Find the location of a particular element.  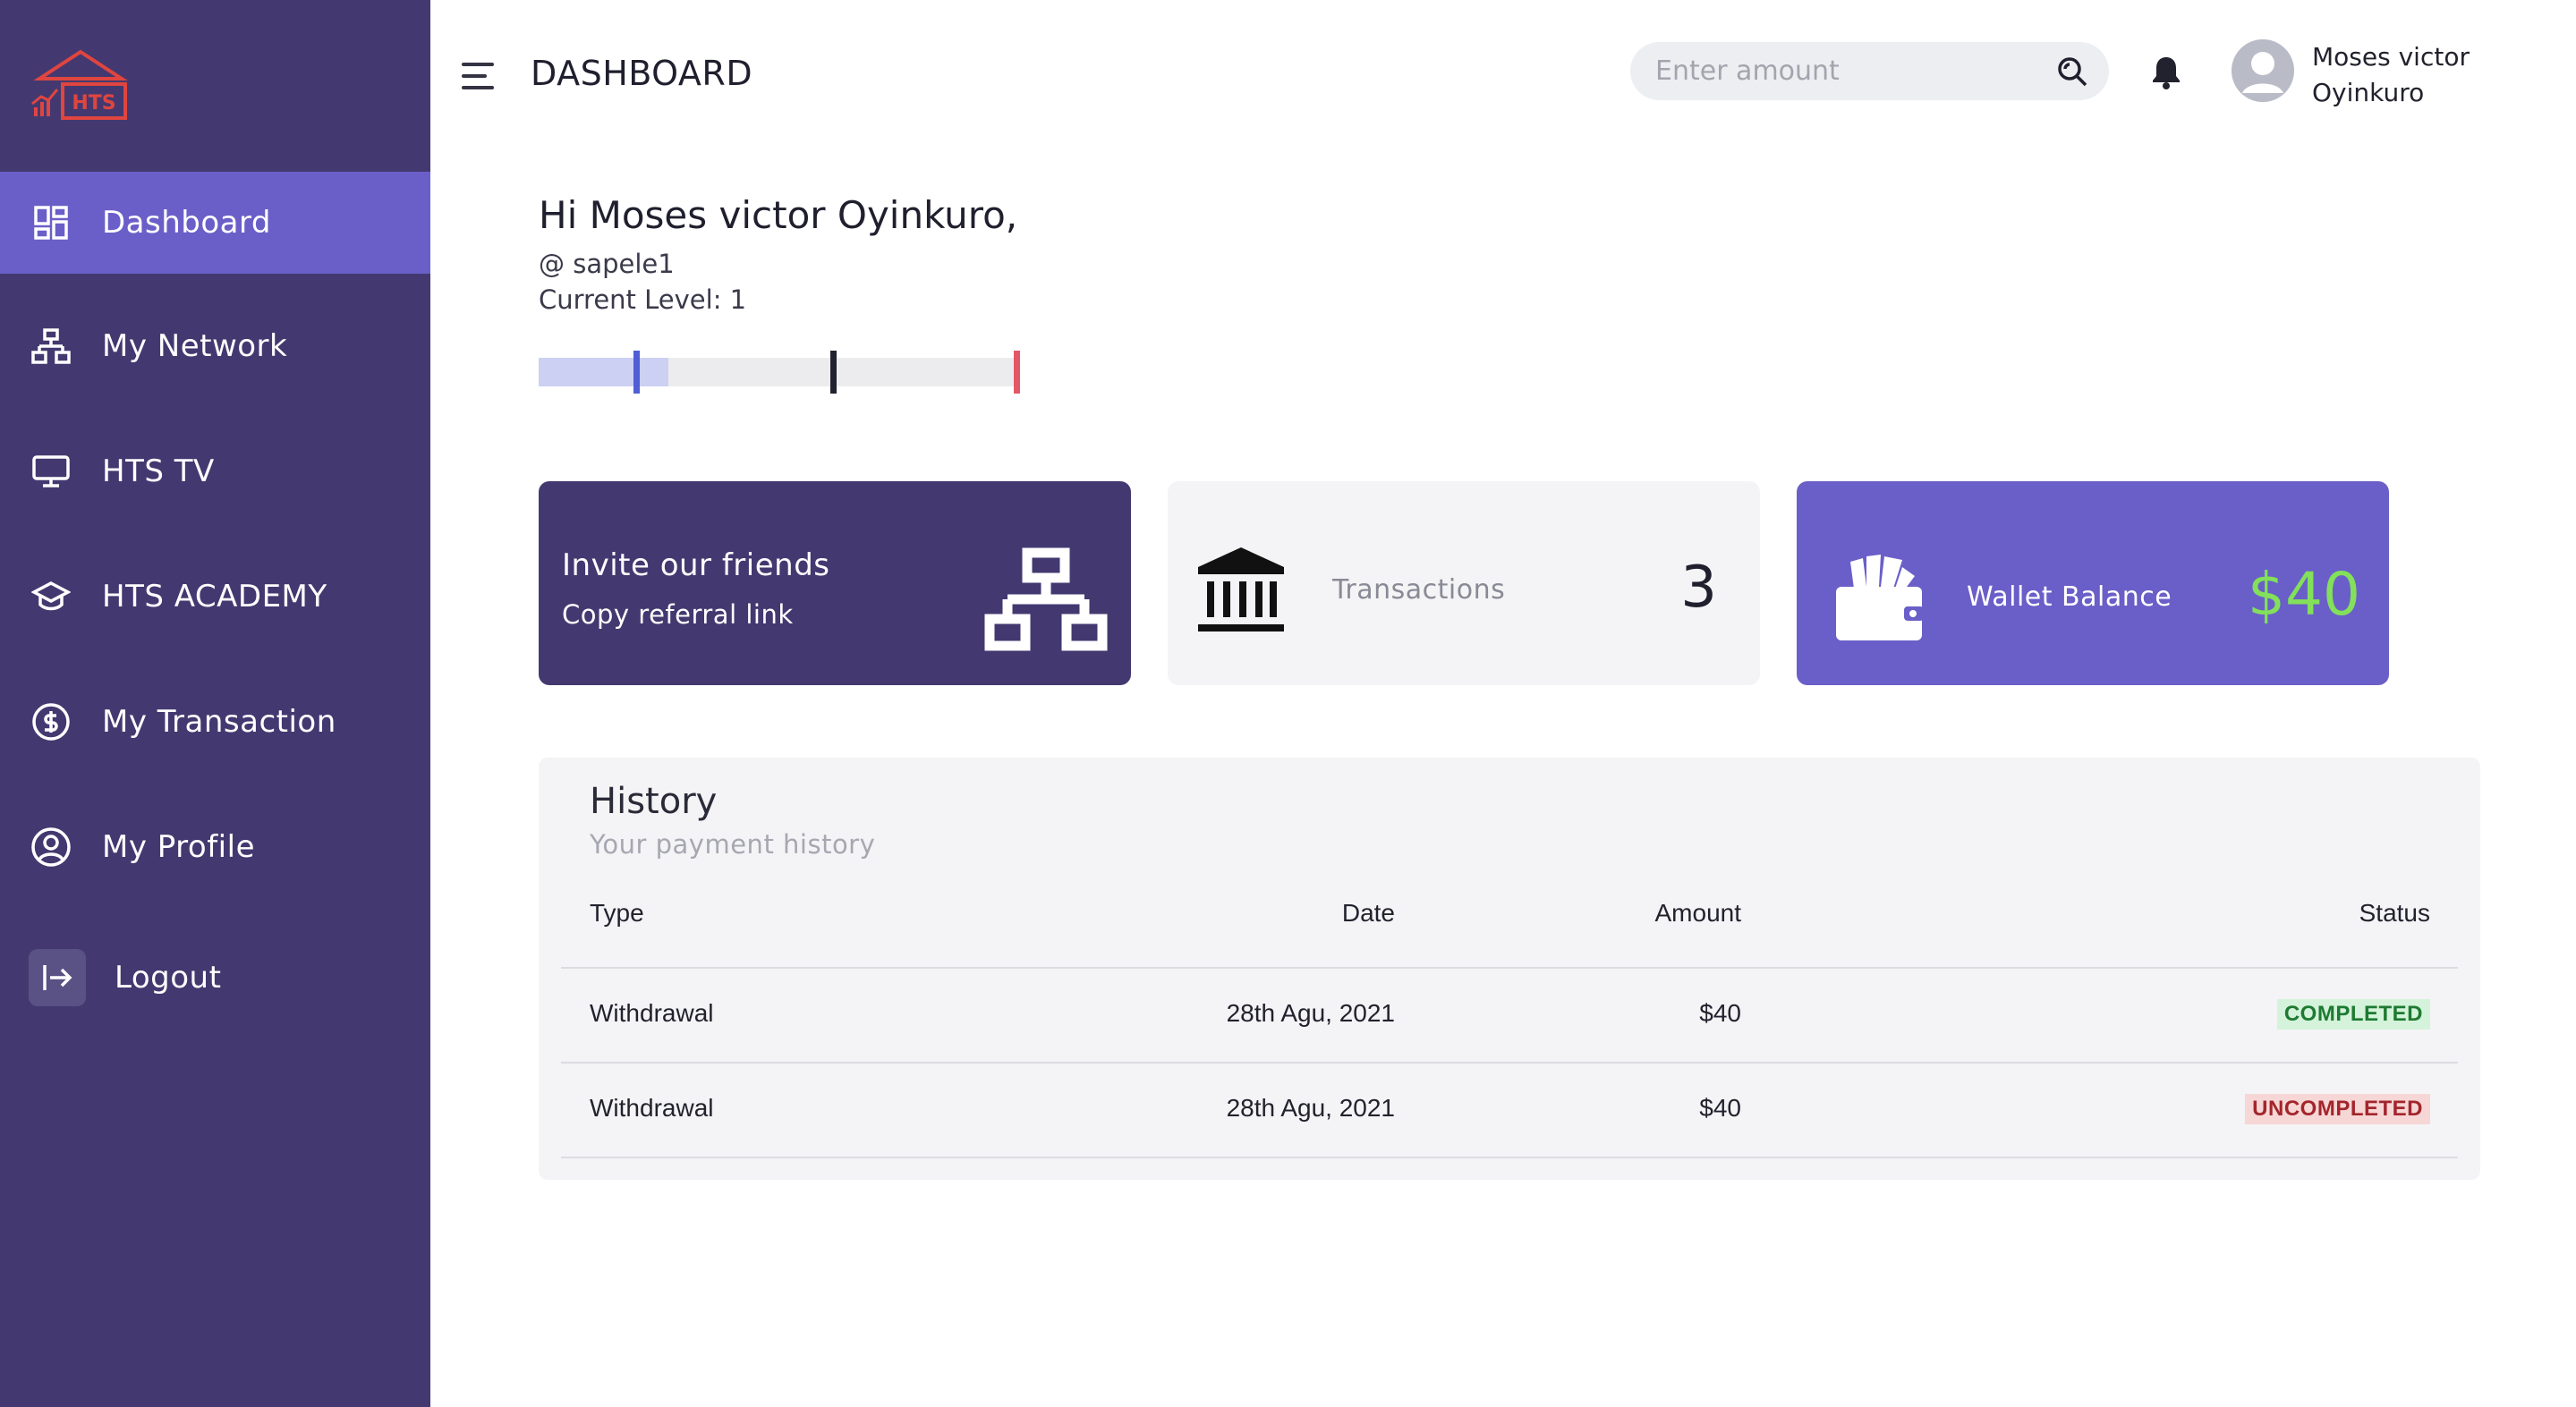

sidebar-item-label: HTS ACADEMY is located at coordinates (214, 597).